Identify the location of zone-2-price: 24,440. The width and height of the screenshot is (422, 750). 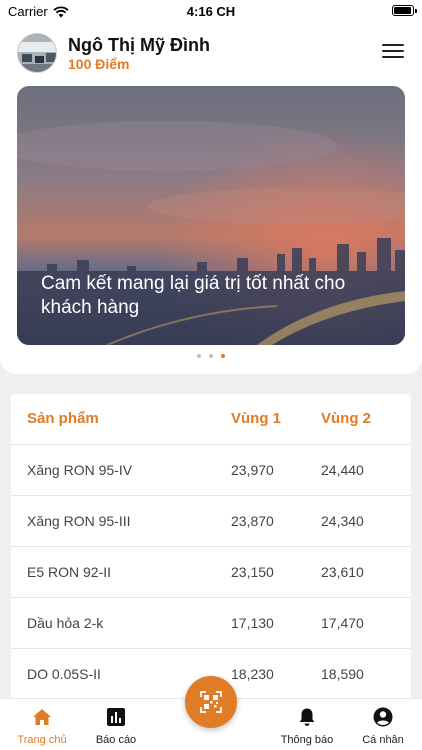
(342, 470).